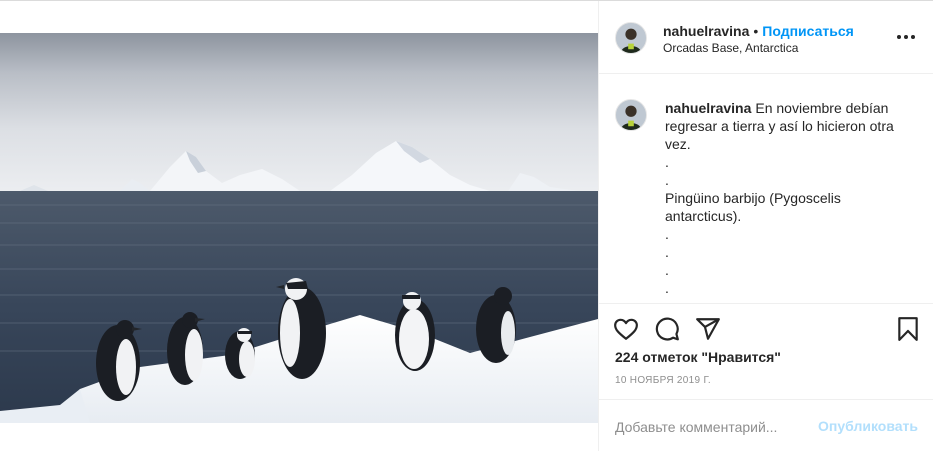 The width and height of the screenshot is (933, 451). I want to click on follow-button: Подписаться, so click(808, 31).